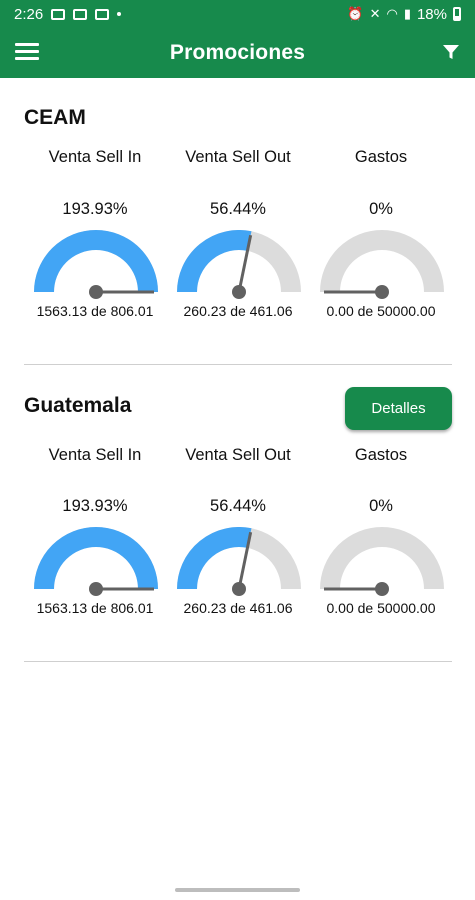  I want to click on status-bar: 2:26 ⏰ ✕ ◠ ▮ 18%, so click(237, 14).